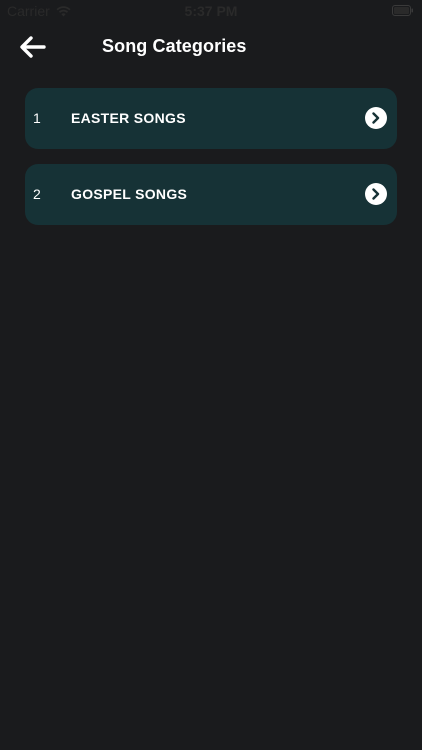  I want to click on category-item-easter-songs: 1 EASTER SONGS, so click(211, 118).